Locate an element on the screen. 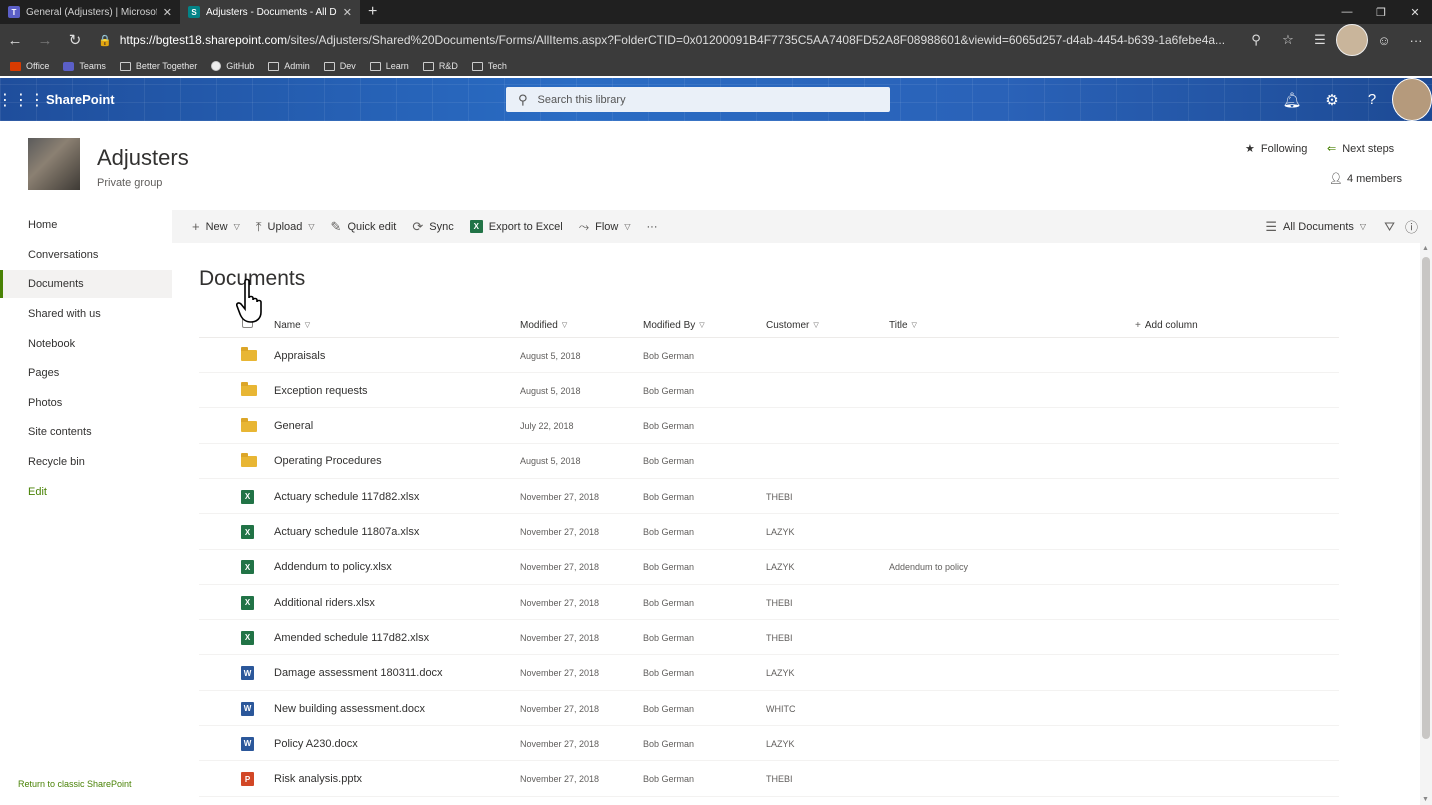  filter-icon: ⛛ is located at coordinates (1389, 227).